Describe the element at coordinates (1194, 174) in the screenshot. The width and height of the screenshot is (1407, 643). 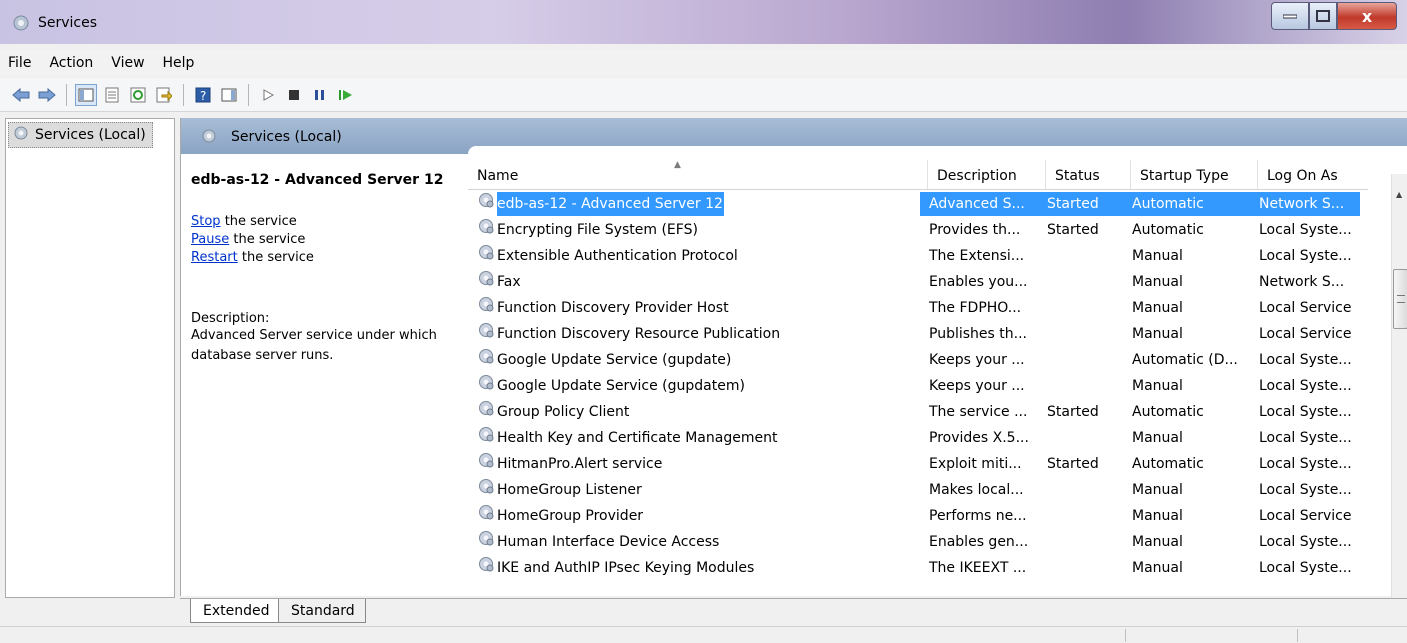
I see `column-header-startup-type: Startup Type` at that location.